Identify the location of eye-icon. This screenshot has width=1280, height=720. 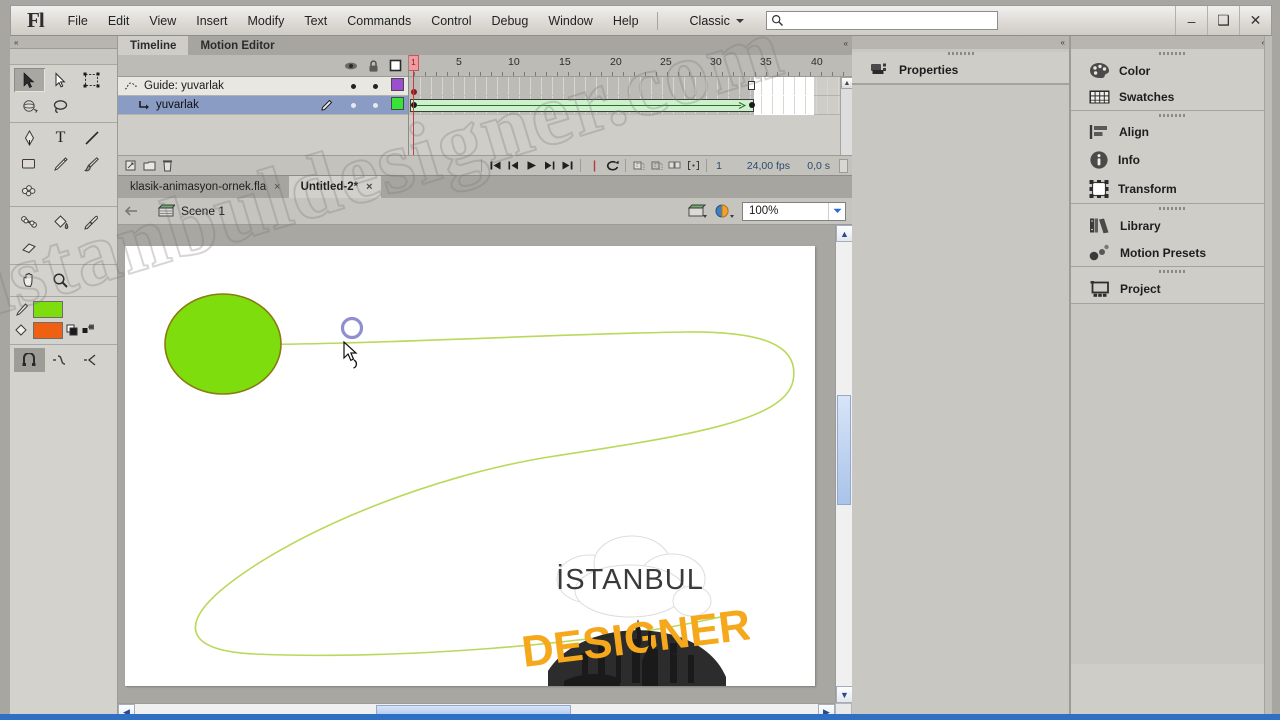
(351, 66).